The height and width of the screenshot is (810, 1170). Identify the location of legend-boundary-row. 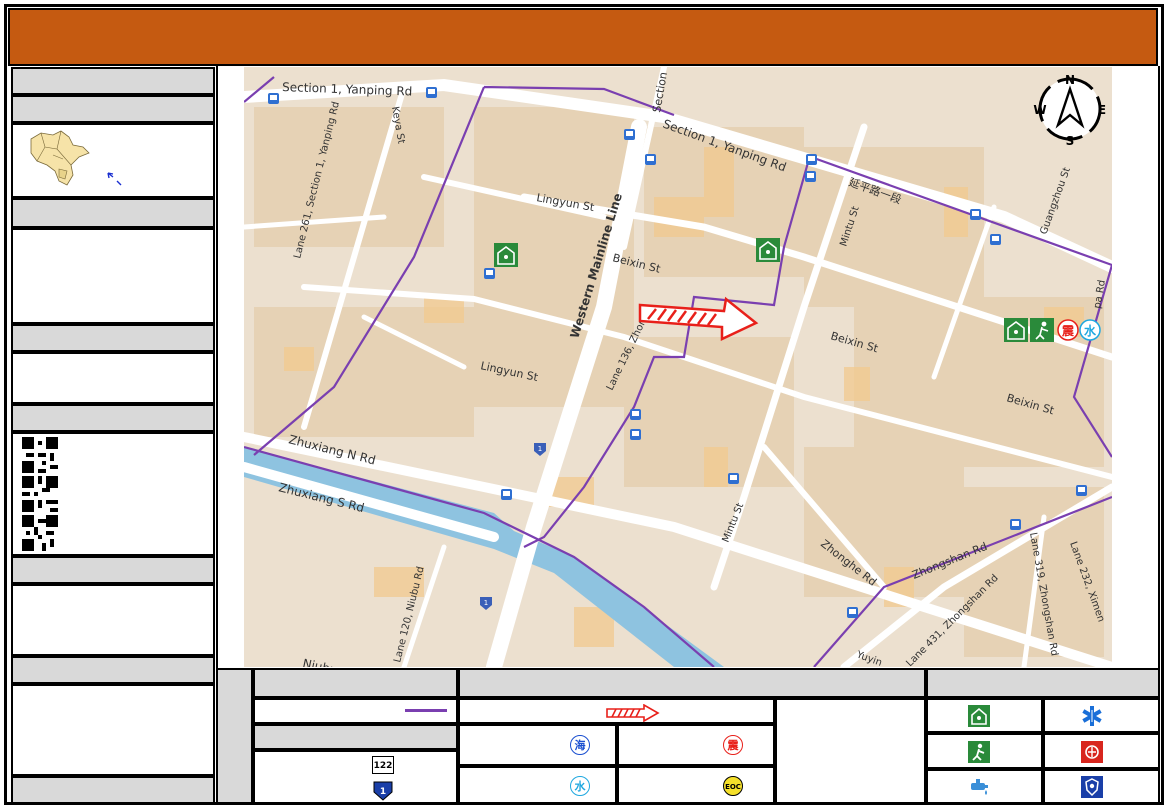
(355, 711).